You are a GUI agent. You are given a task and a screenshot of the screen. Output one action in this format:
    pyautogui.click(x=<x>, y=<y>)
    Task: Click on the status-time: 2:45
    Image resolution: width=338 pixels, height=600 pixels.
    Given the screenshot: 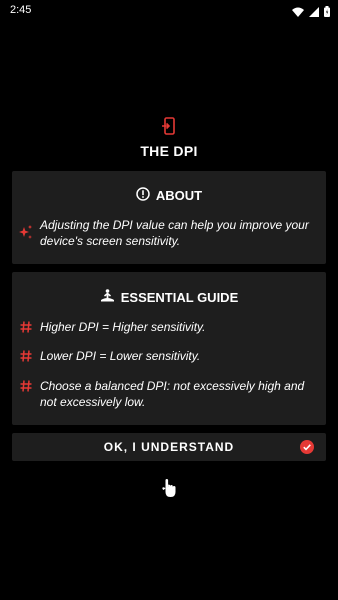 What is the action you would take?
    pyautogui.click(x=21, y=10)
    